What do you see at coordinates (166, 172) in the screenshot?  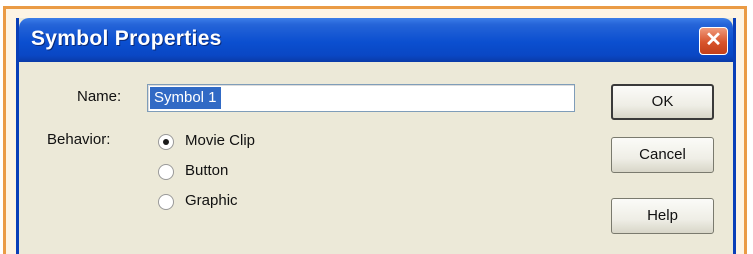 I see `radio-button` at bounding box center [166, 172].